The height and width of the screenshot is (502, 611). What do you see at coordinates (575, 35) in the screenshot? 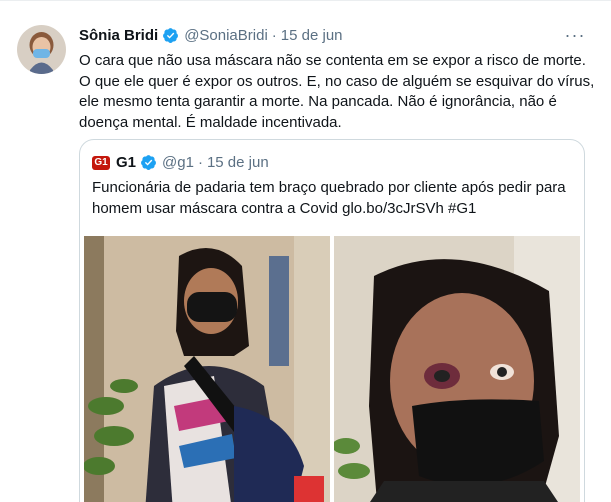
I see `more-options-icon: ···` at bounding box center [575, 35].